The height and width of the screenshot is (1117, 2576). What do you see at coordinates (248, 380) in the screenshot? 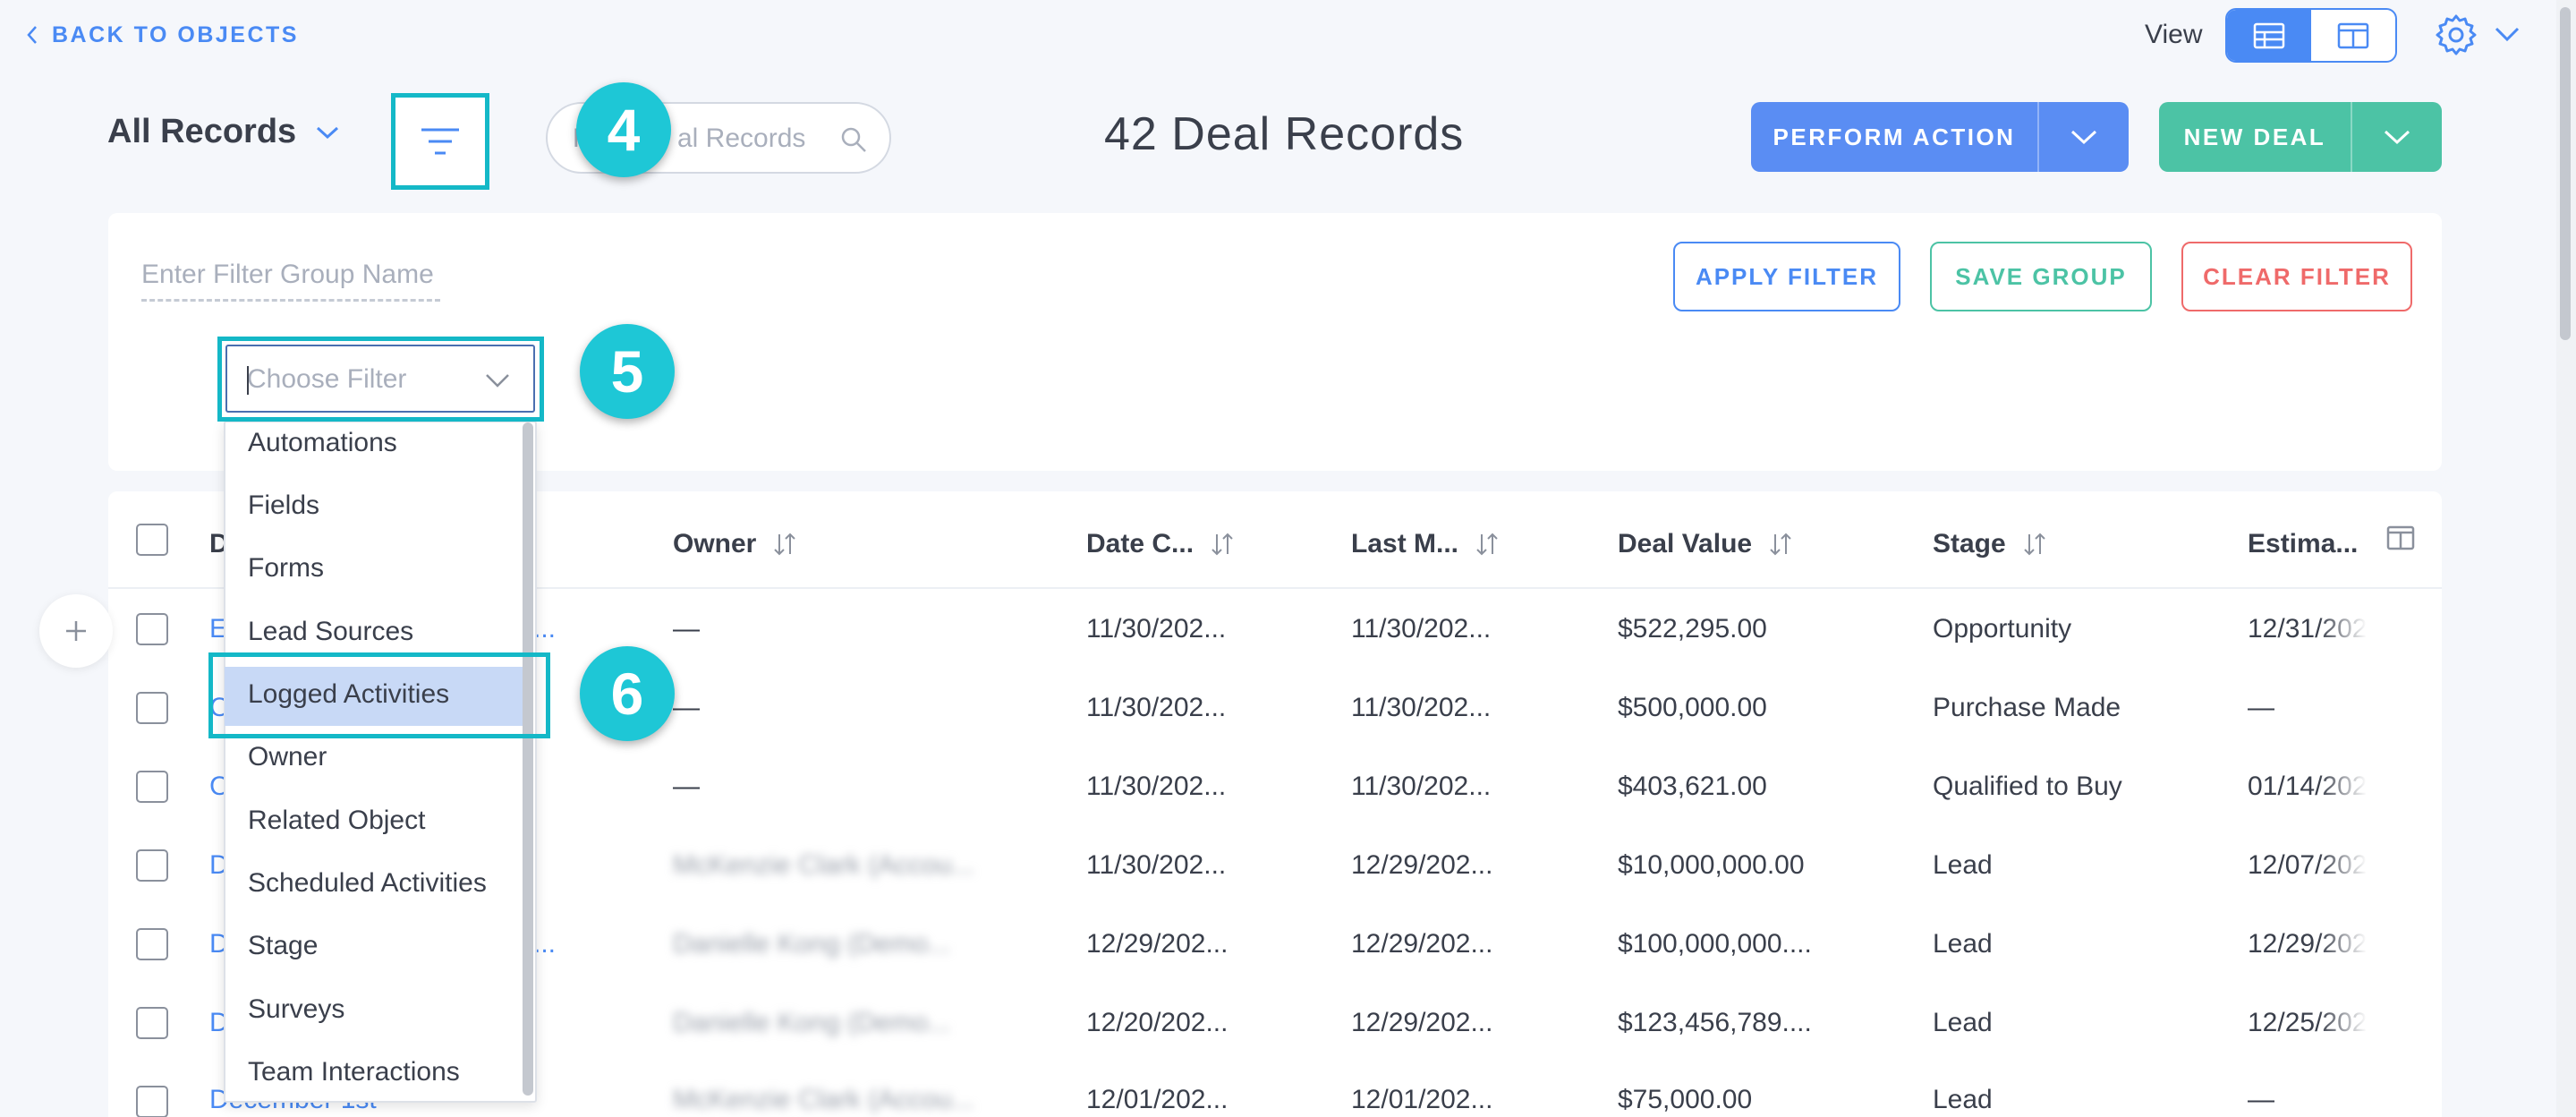
I see `text-cursor` at bounding box center [248, 380].